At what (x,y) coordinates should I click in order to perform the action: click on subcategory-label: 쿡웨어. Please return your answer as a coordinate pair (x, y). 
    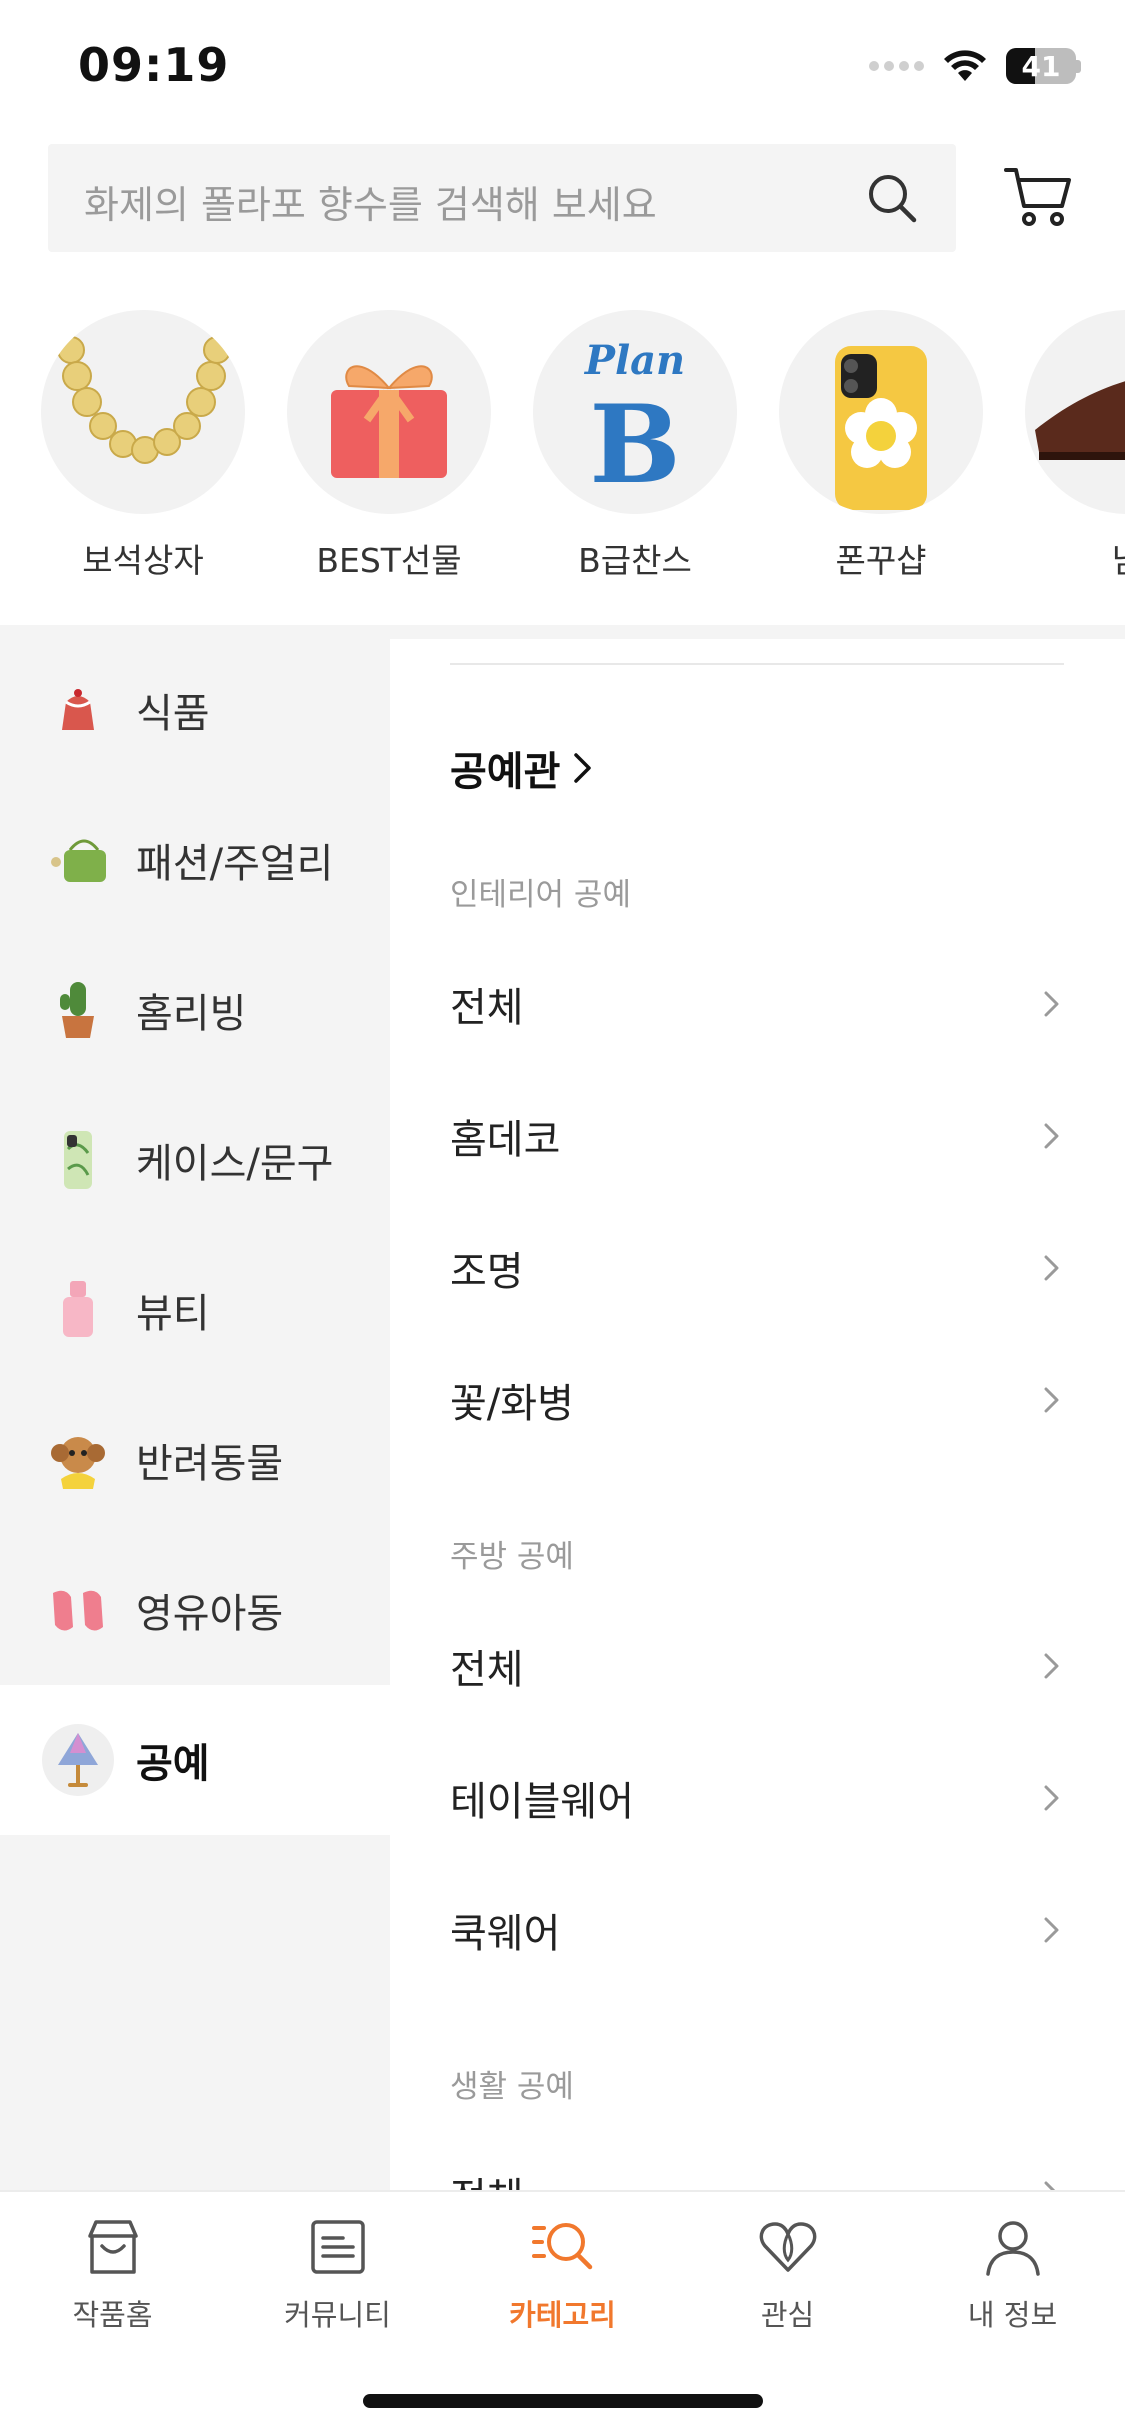
    Looking at the image, I should click on (505, 1934).